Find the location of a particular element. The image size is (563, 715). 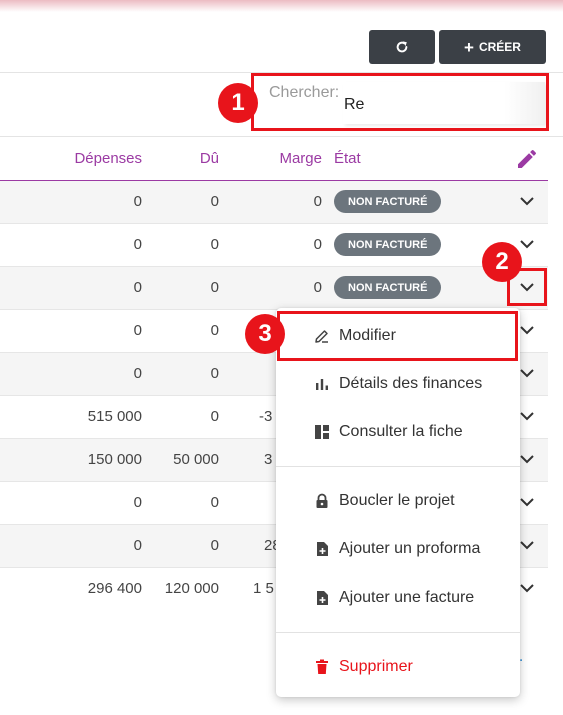

create-label: CRÉER is located at coordinates (499, 47).